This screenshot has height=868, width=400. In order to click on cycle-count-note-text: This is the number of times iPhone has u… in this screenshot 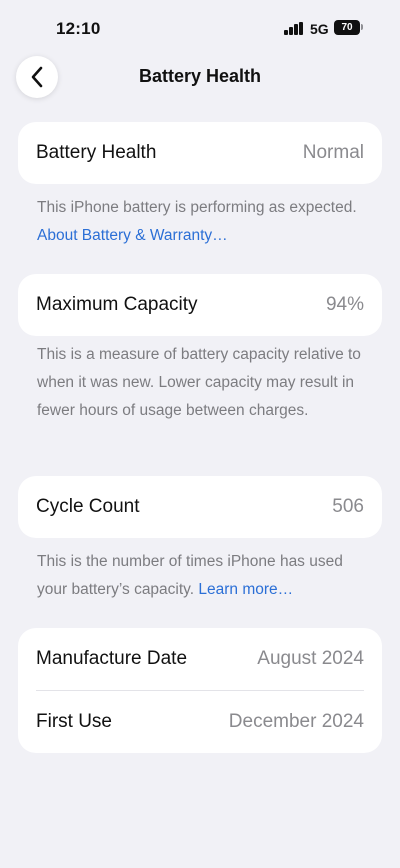, I will do `click(190, 575)`.